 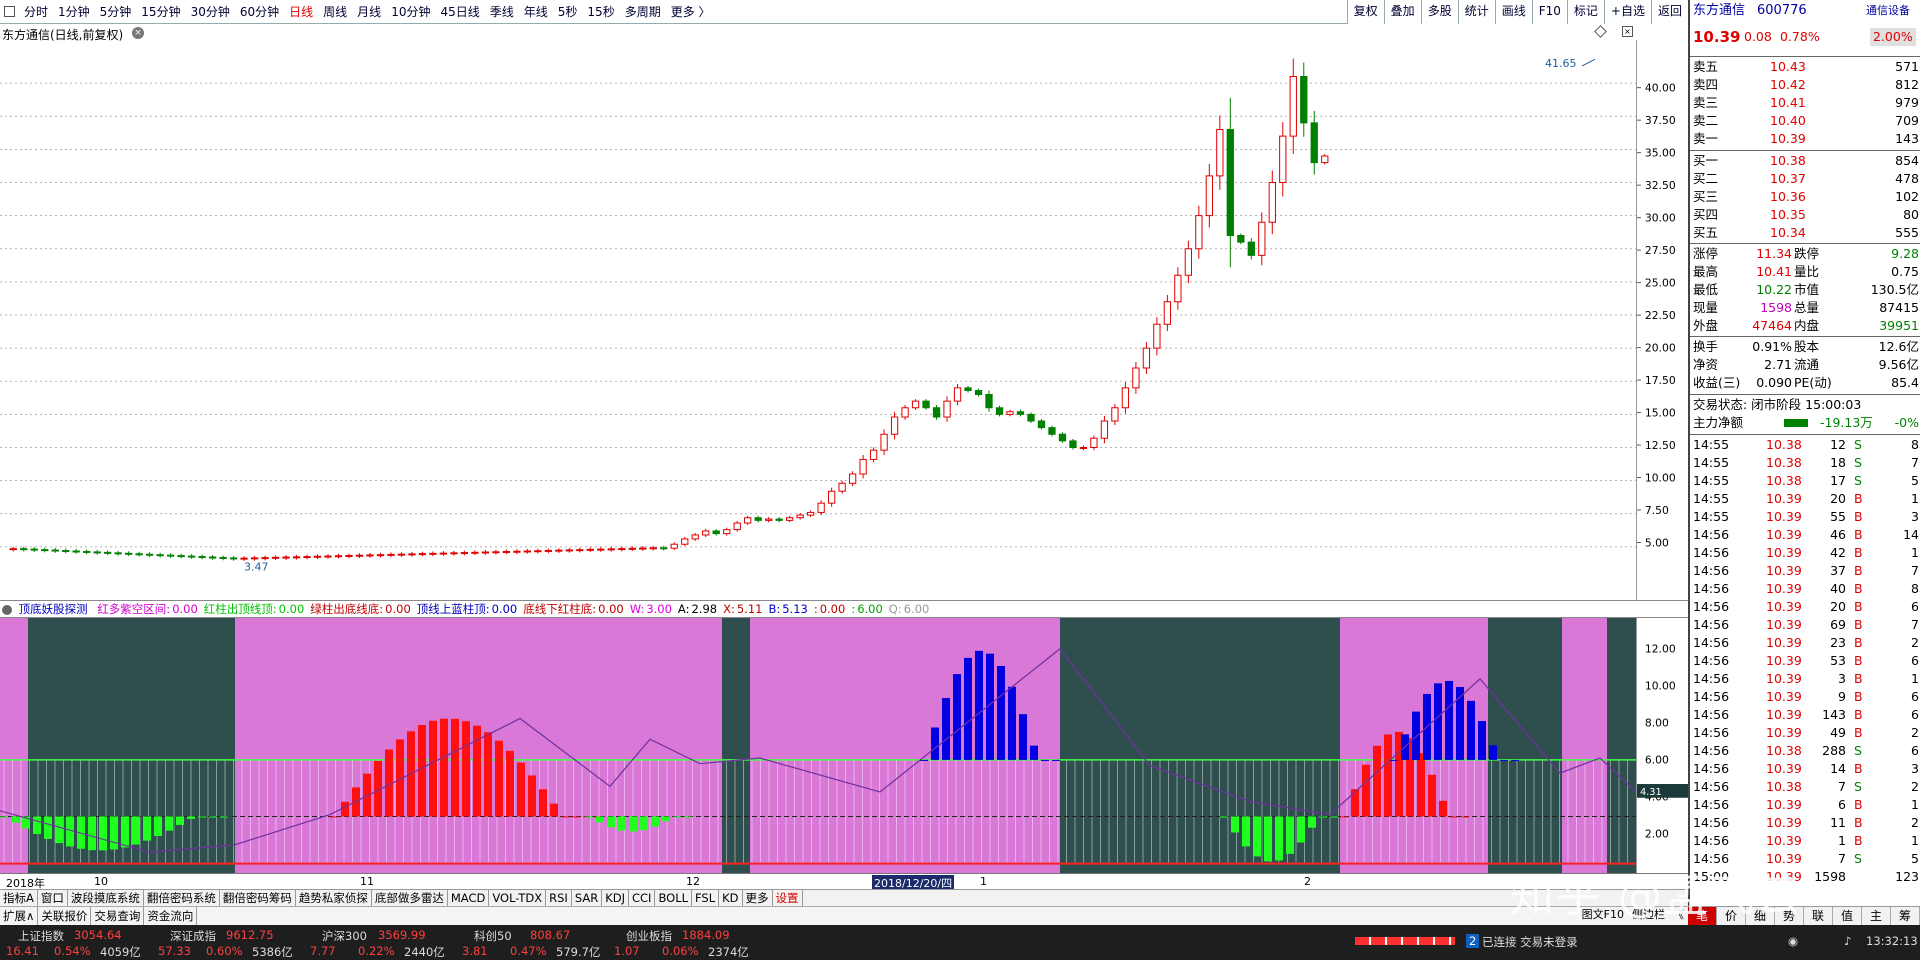 I want to click on settings-icon: ×, so click(x=138, y=33).